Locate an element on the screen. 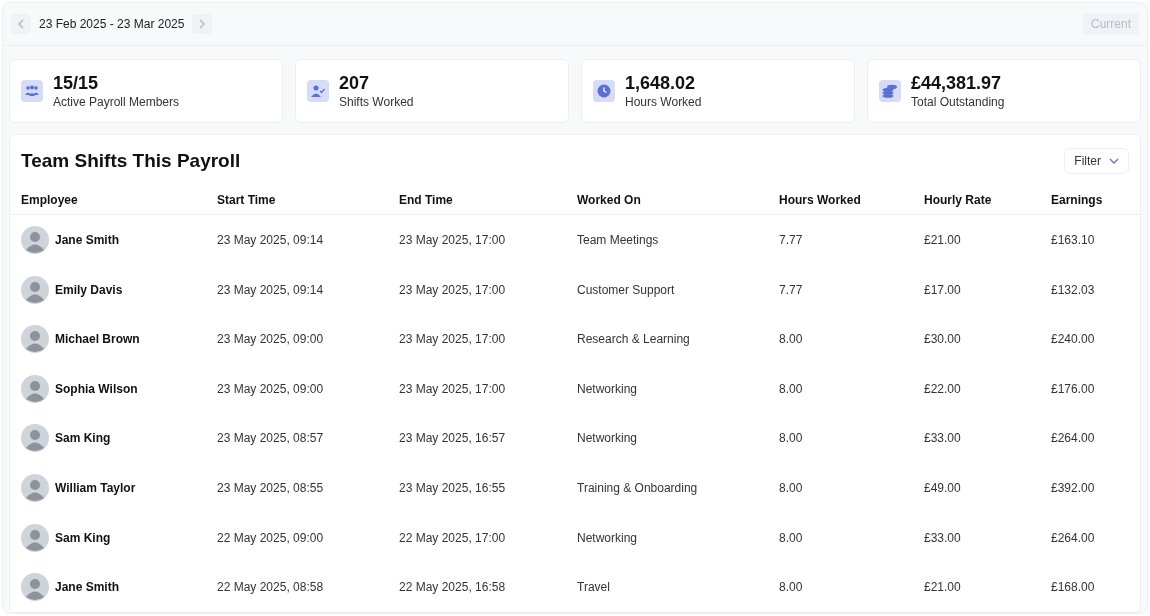 The image size is (1150, 616). column-header: Worked On is located at coordinates (609, 200).